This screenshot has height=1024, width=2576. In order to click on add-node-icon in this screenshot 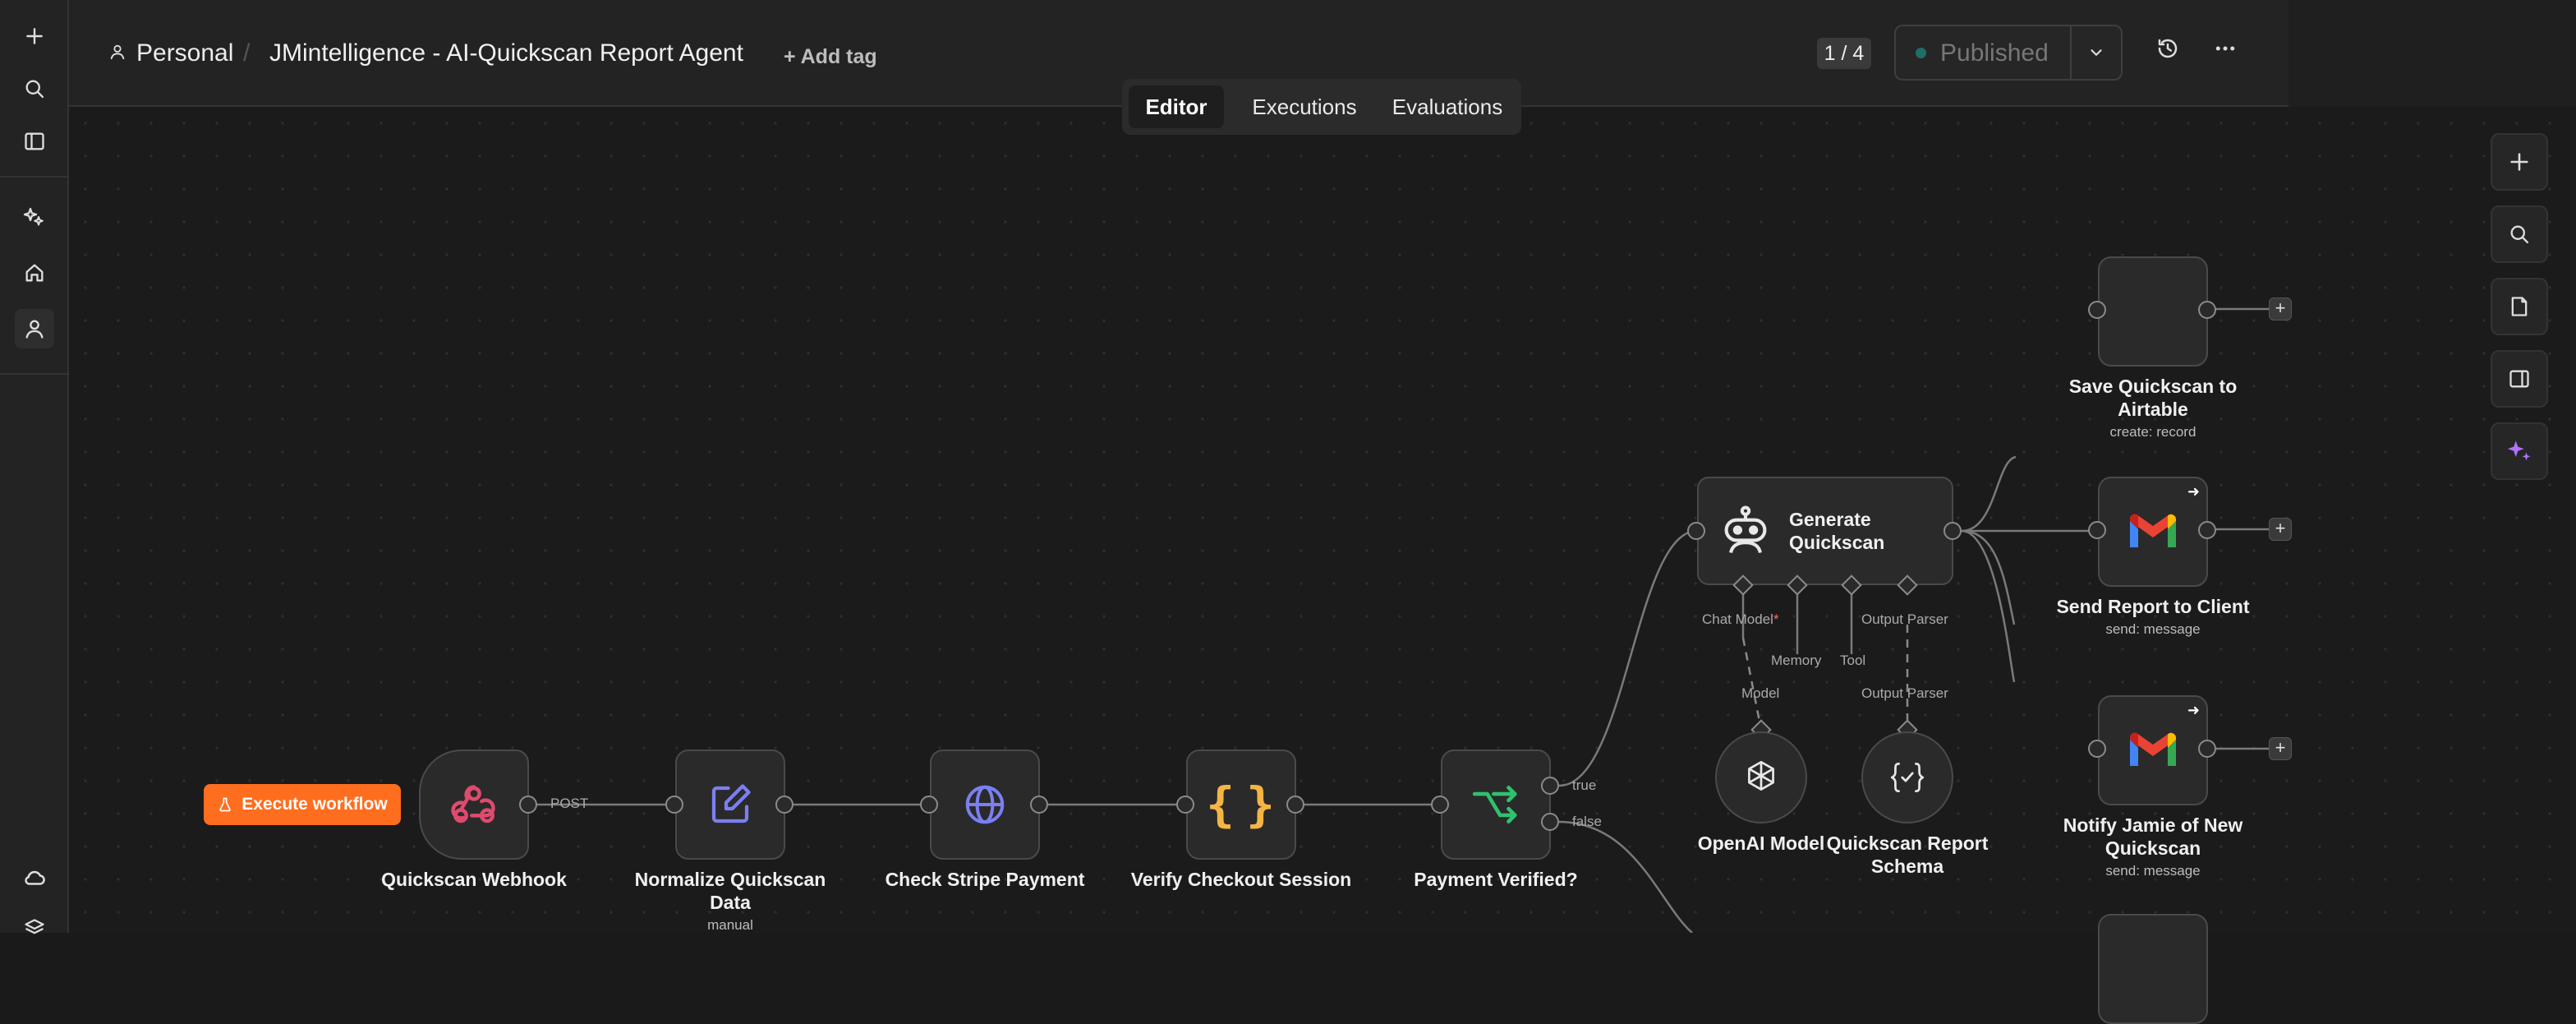, I will do `click(2519, 162)`.